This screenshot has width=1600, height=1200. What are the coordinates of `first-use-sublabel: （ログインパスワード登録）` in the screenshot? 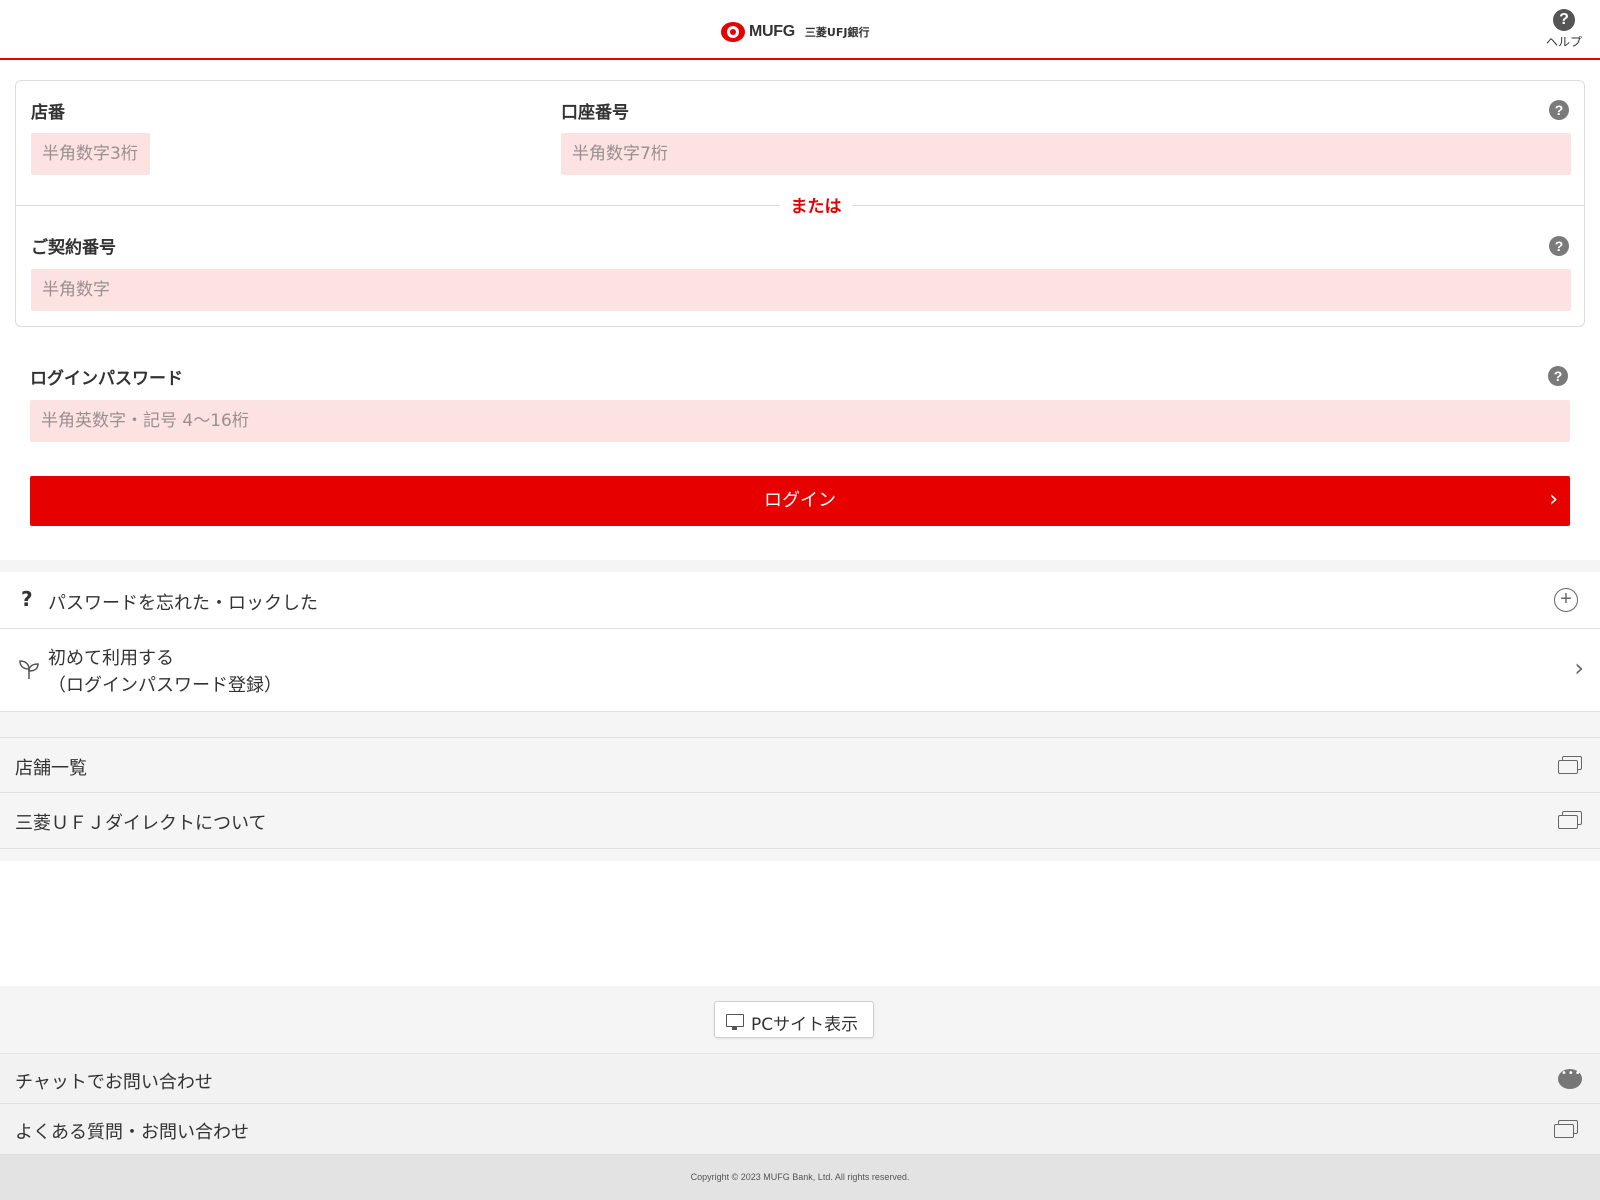 It's located at (165, 685).